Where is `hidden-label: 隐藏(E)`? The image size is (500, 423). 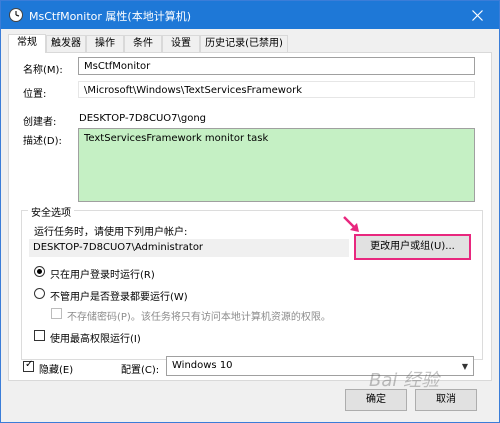 hidden-label: 隐藏(E) is located at coordinates (56, 368).